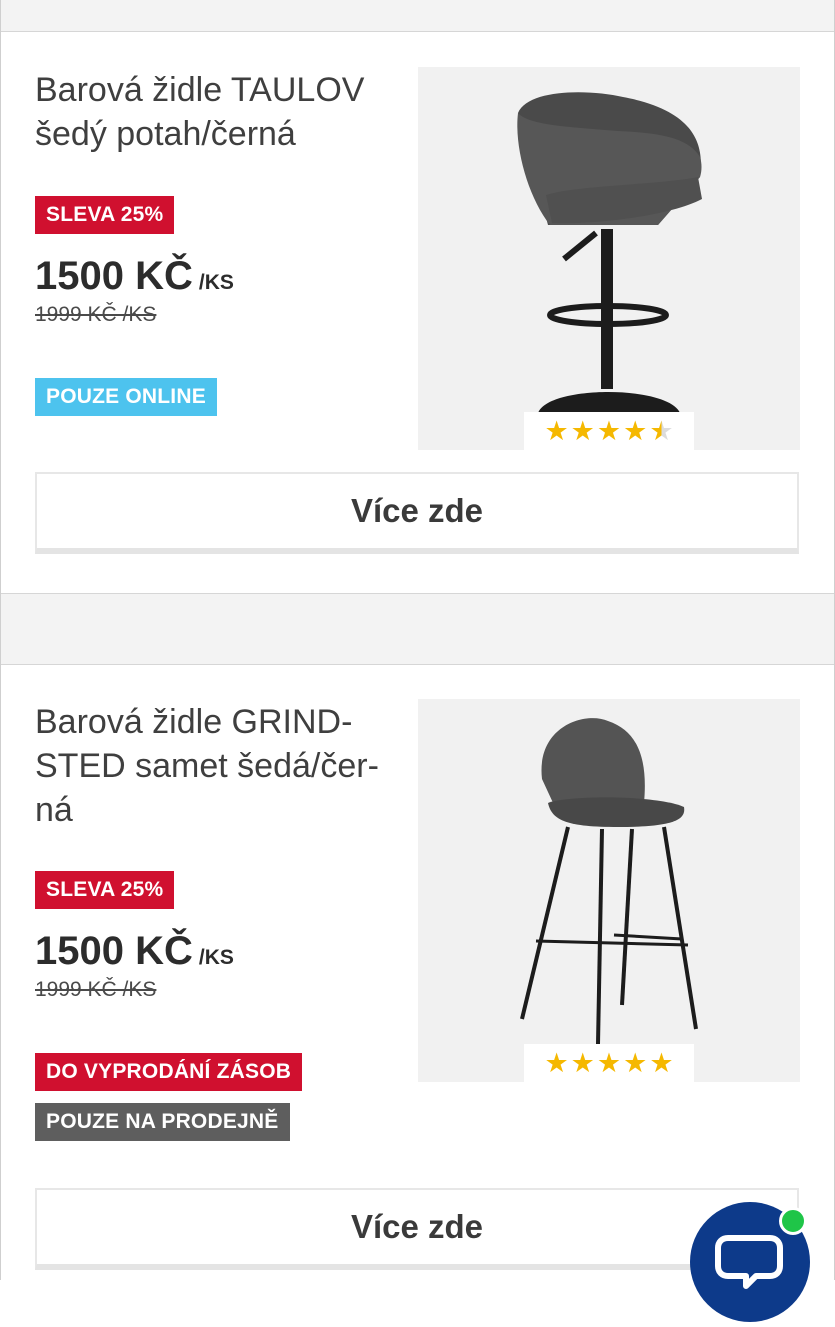 The image size is (835, 1327). Describe the element at coordinates (162, 1122) in the screenshot. I see `in-store-only-badge: POUZE NA PRODEJNĚ` at that location.